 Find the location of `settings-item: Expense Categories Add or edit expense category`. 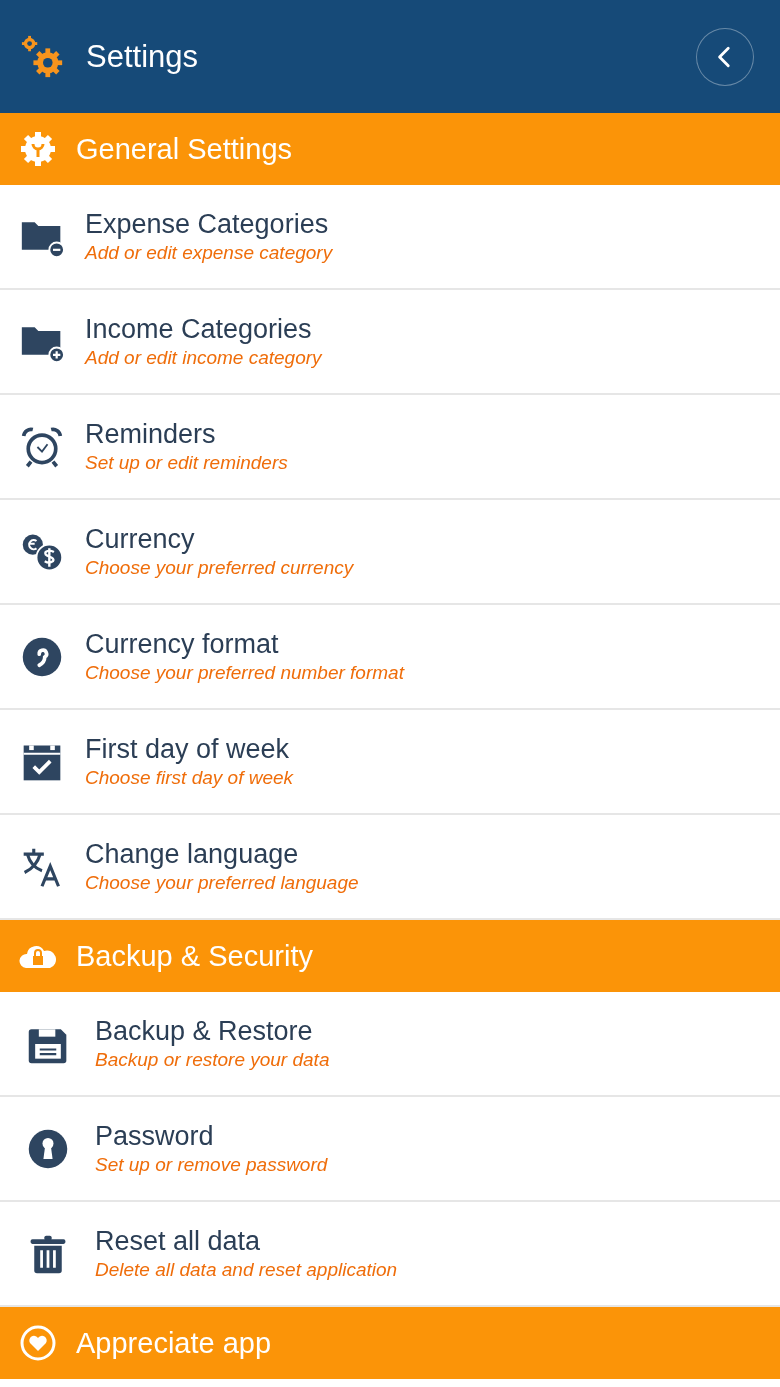

settings-item: Expense Categories Add or edit expense category is located at coordinates (390, 237).